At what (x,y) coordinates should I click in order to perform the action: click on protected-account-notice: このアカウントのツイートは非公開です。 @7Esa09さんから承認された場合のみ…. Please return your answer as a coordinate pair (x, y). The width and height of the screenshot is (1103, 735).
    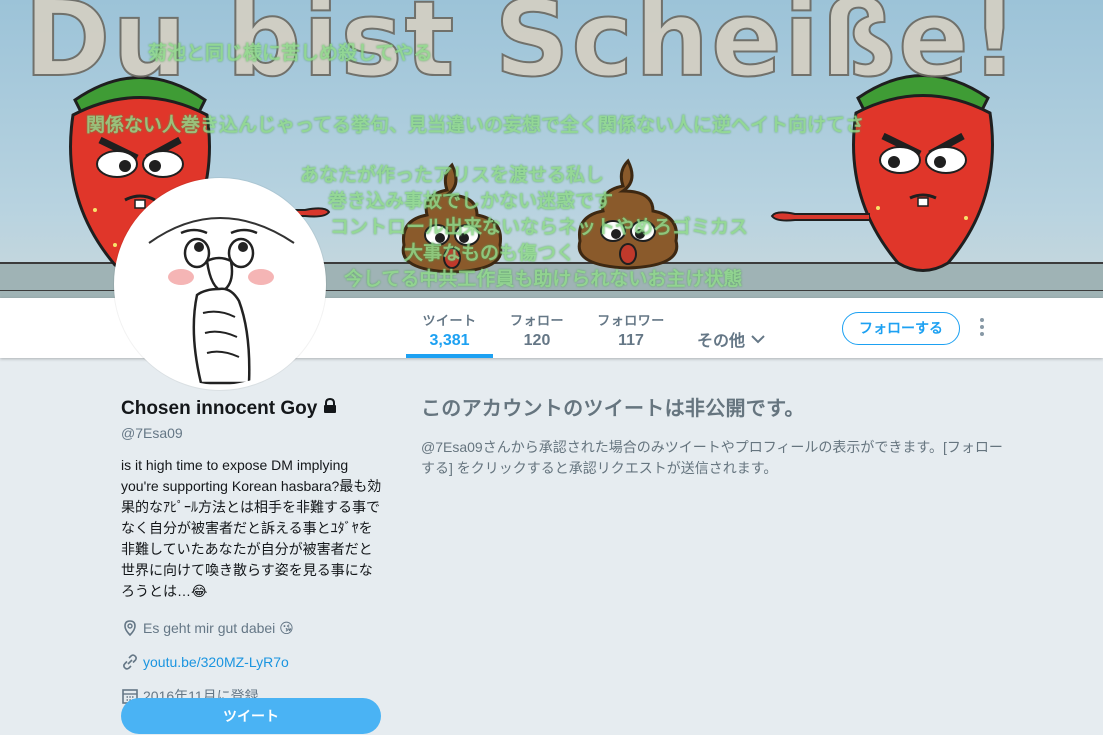
    Looking at the image, I should click on (713, 435).